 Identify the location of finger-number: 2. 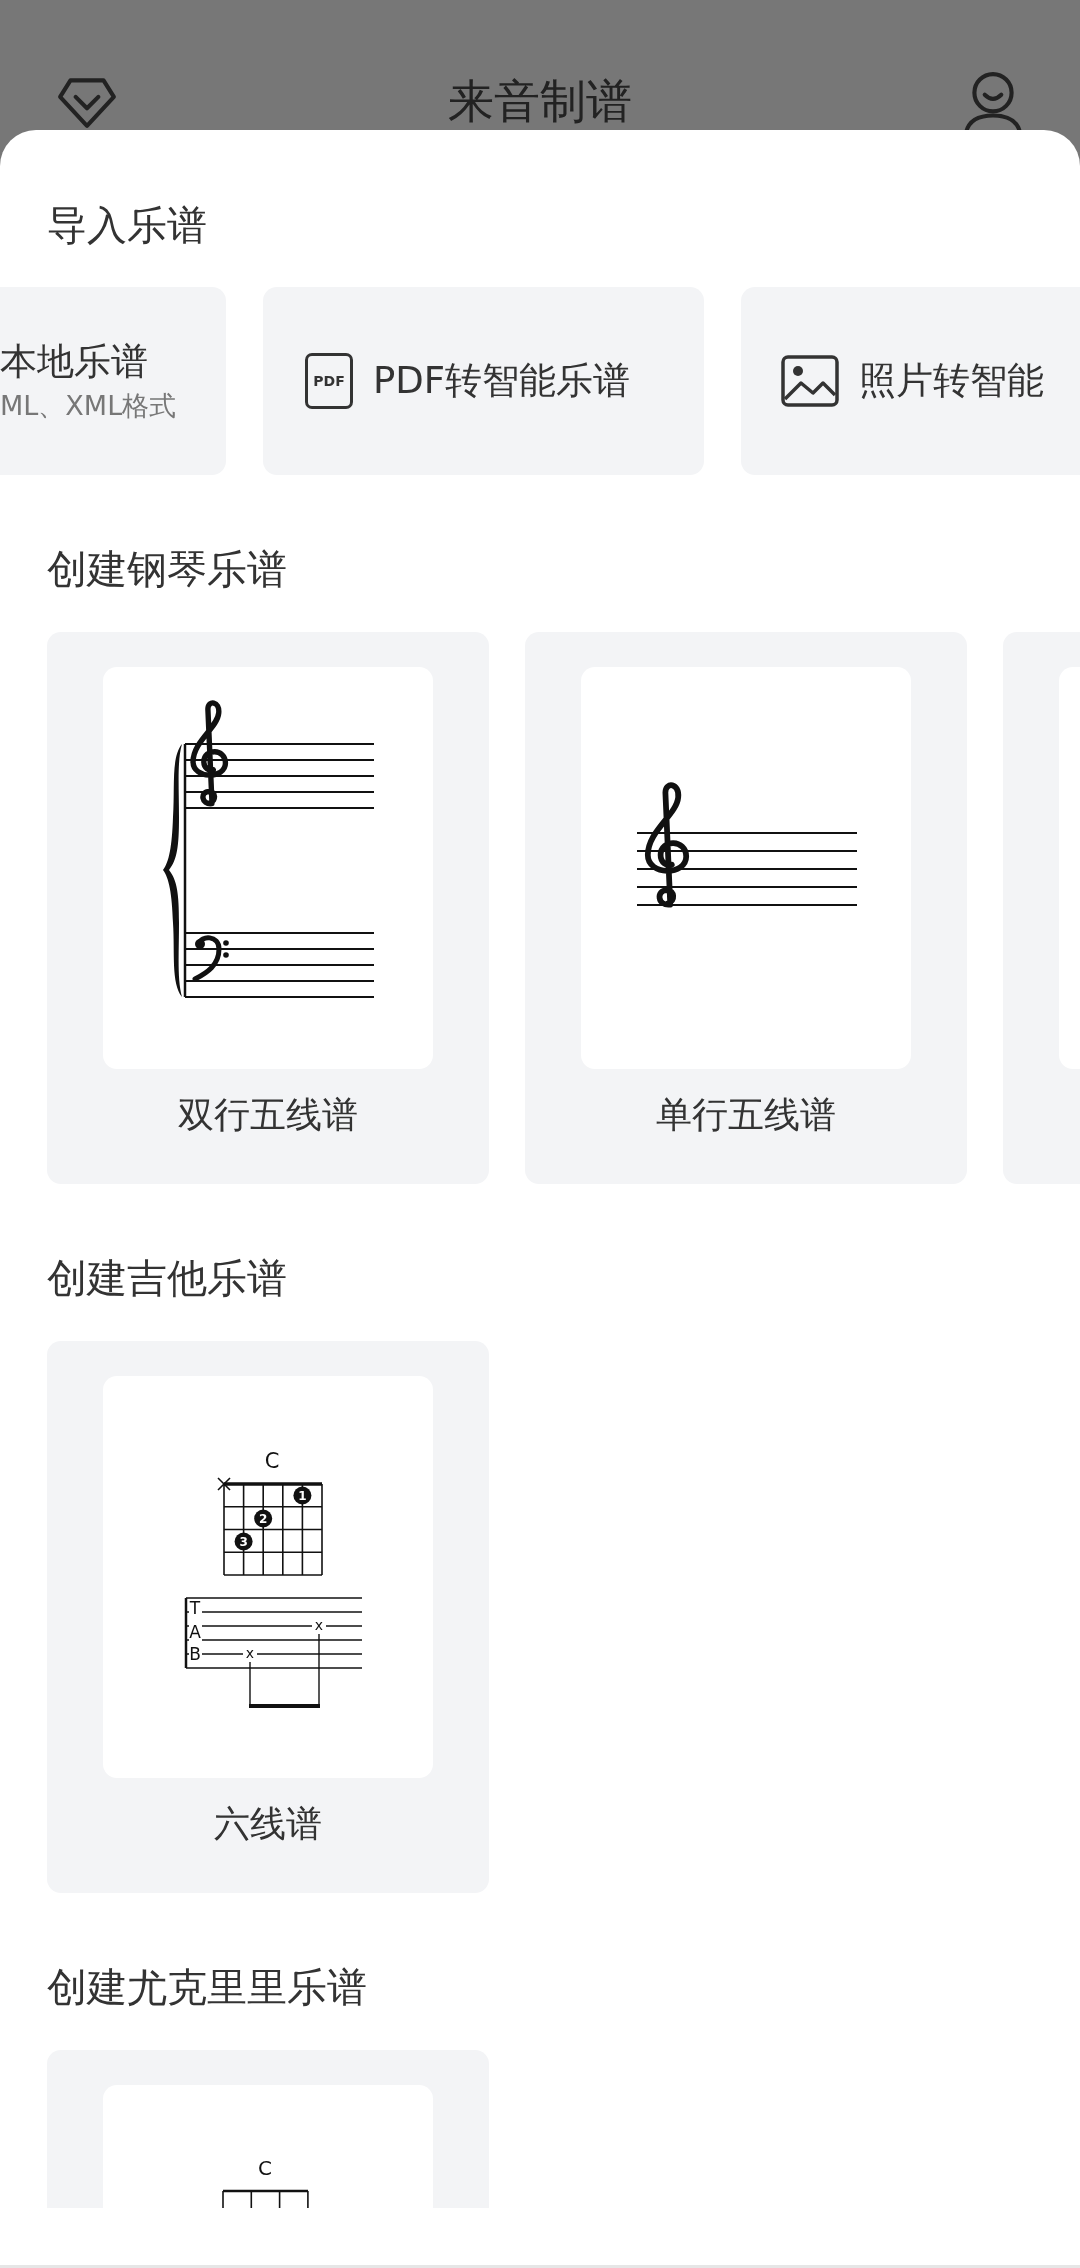
(263, 1518).